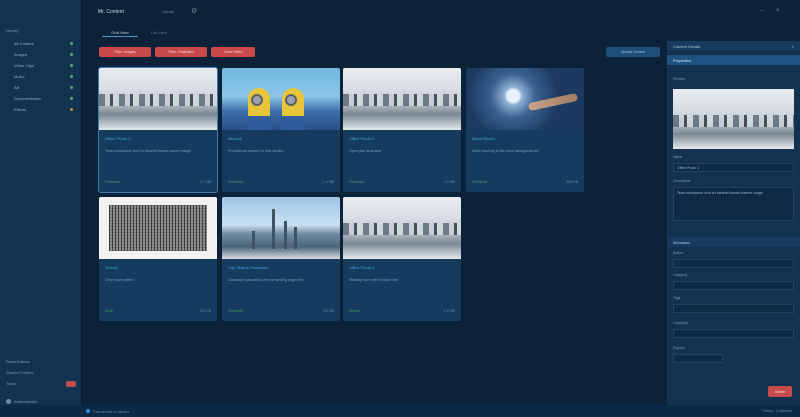  What do you see at coordinates (45, 54) in the screenshot?
I see `sidebar-item-images: Images` at bounding box center [45, 54].